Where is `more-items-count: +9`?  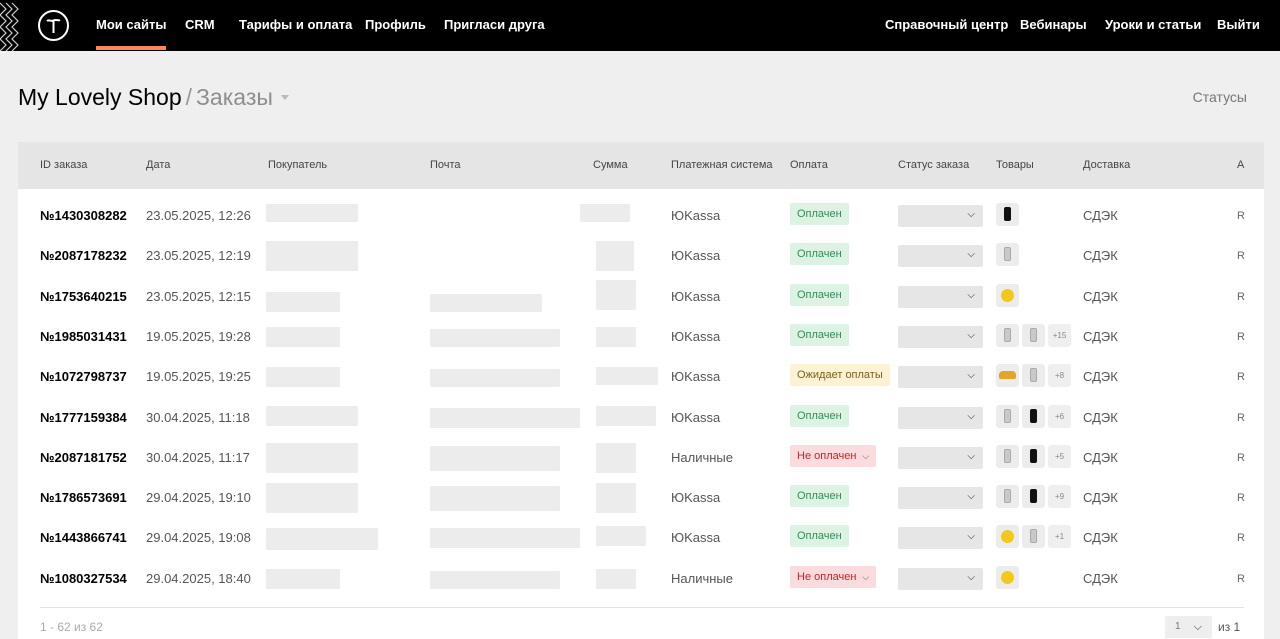 more-items-count: +9 is located at coordinates (1059, 497).